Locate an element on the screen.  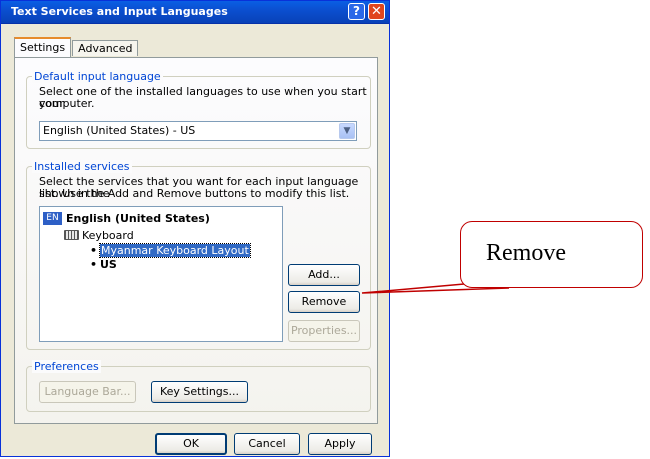
tree-item-us: • US is located at coordinates (103, 264).